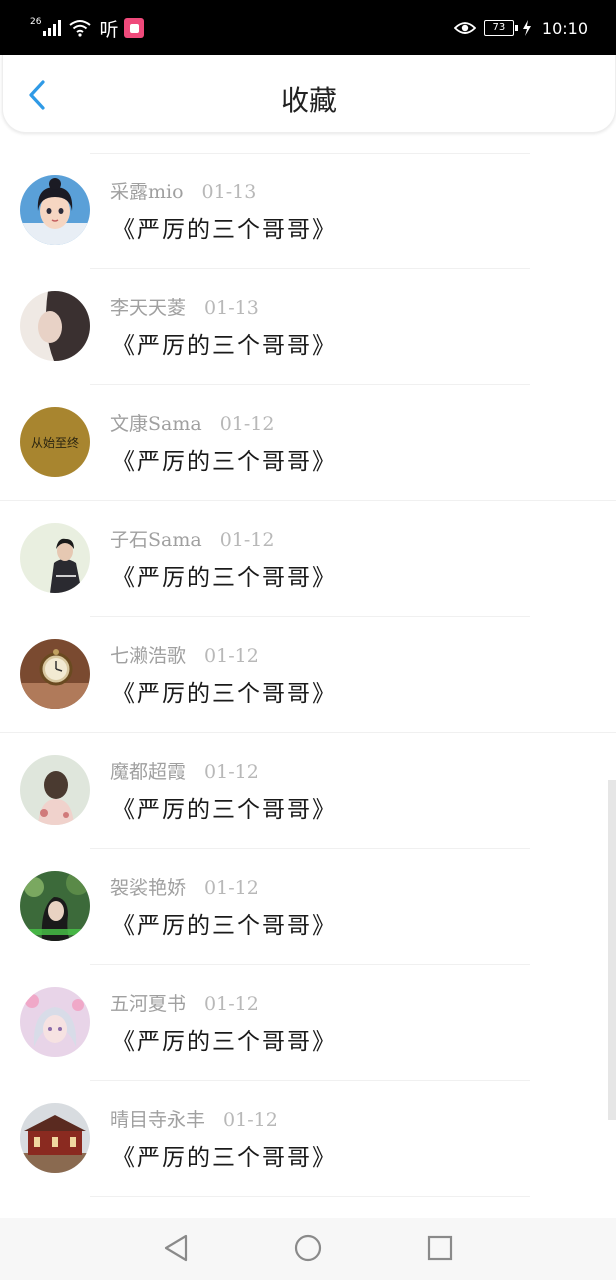  Describe the element at coordinates (464, 28) in the screenshot. I see `eye-icon` at that location.